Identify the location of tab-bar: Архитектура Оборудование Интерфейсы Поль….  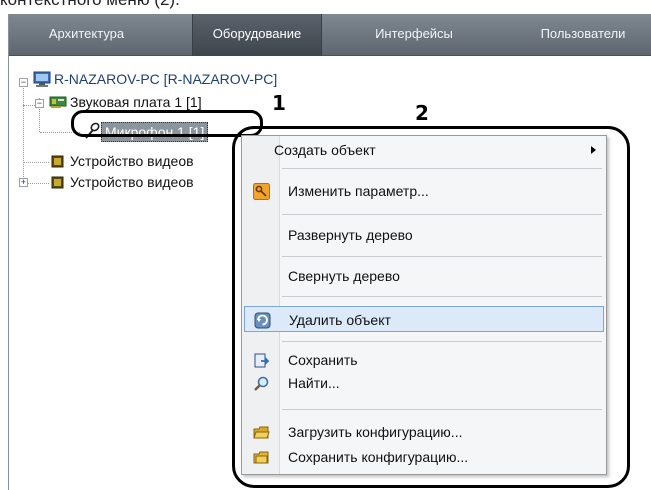
(330, 35).